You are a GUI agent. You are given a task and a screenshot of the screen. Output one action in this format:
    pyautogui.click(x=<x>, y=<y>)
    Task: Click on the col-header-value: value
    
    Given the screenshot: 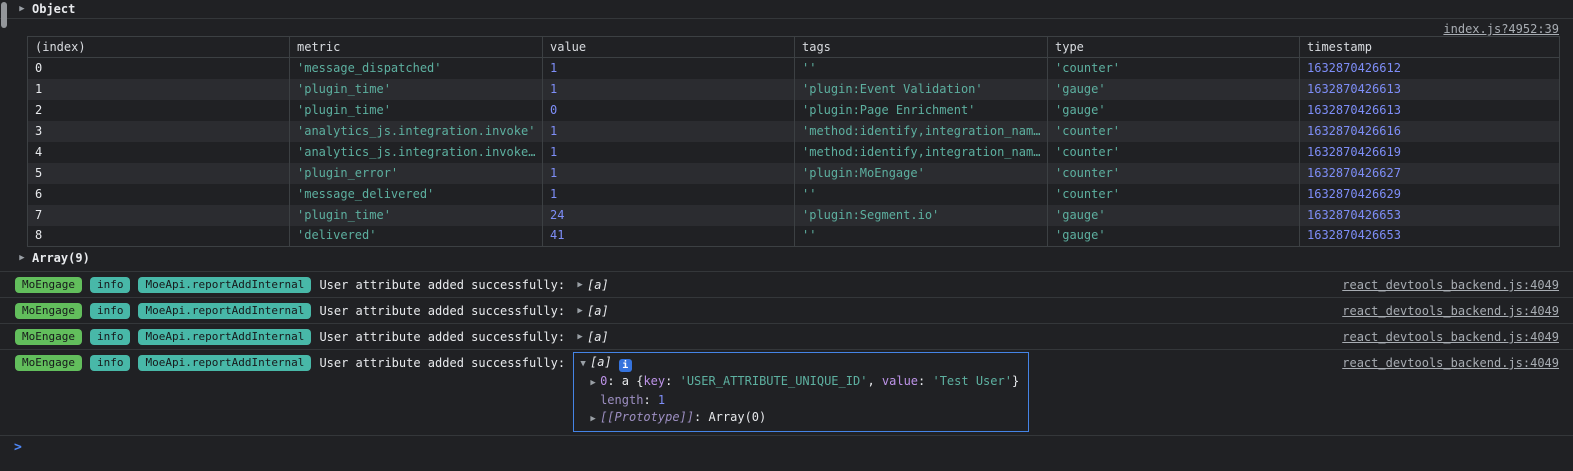 What is the action you would take?
    pyautogui.click(x=668, y=47)
    